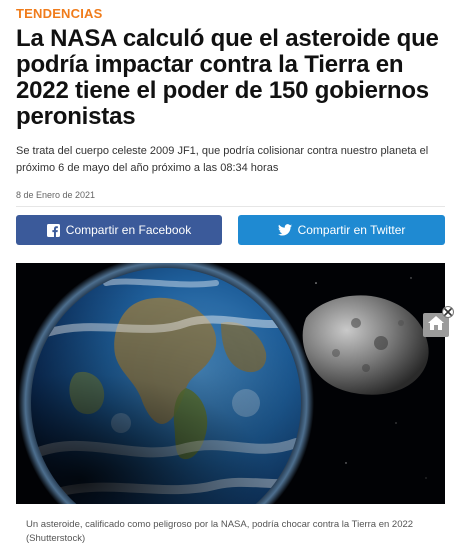  What do you see at coordinates (230, 206) in the screenshot?
I see `divider` at bounding box center [230, 206].